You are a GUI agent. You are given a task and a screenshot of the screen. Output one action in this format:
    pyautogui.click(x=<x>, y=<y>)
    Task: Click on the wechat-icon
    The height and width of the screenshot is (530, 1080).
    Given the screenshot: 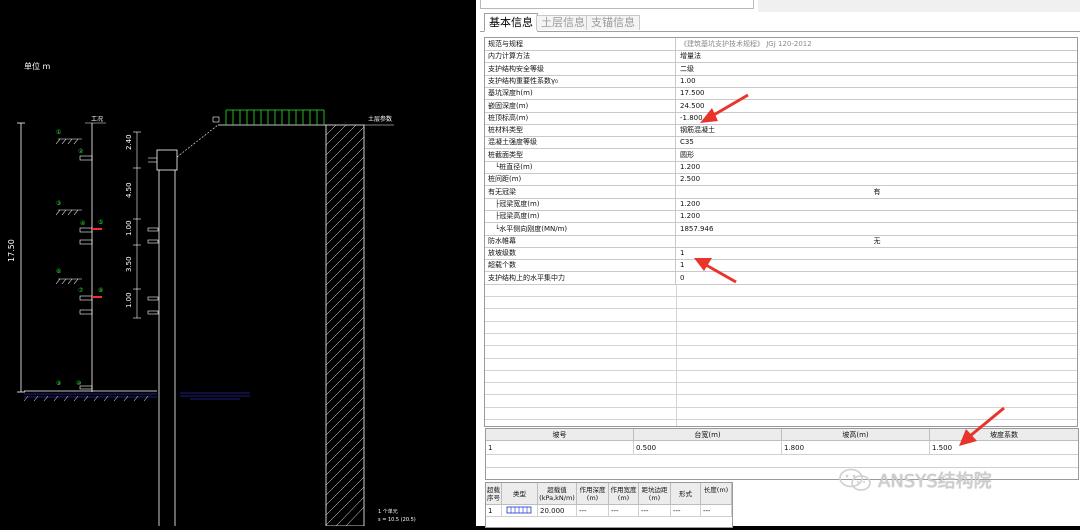 What is the action you would take?
    pyautogui.click(x=855, y=479)
    